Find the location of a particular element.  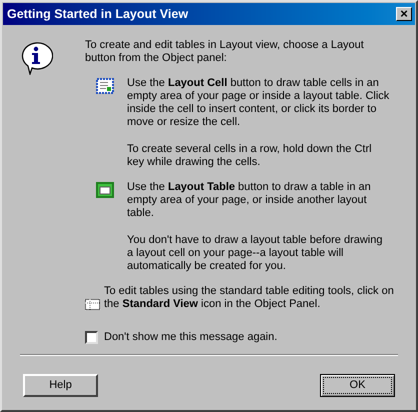

checkbox-label: Don't show me this message again. is located at coordinates (191, 337).